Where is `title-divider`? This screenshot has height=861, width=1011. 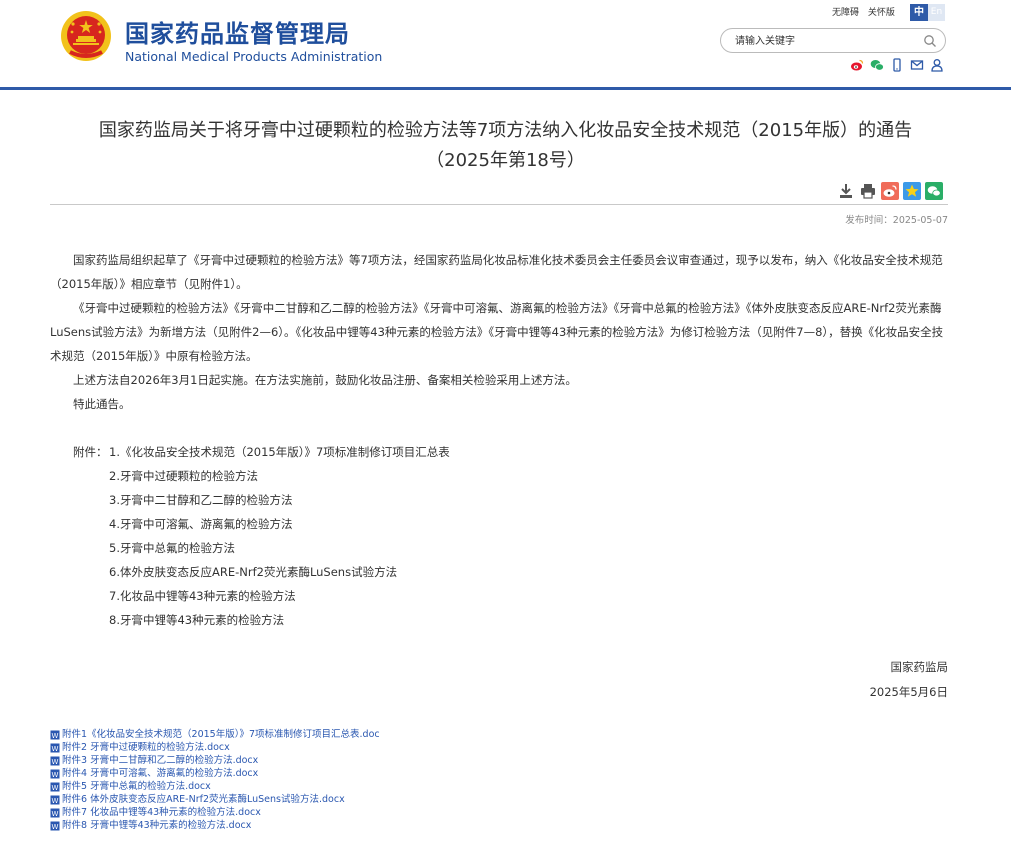 title-divider is located at coordinates (499, 204).